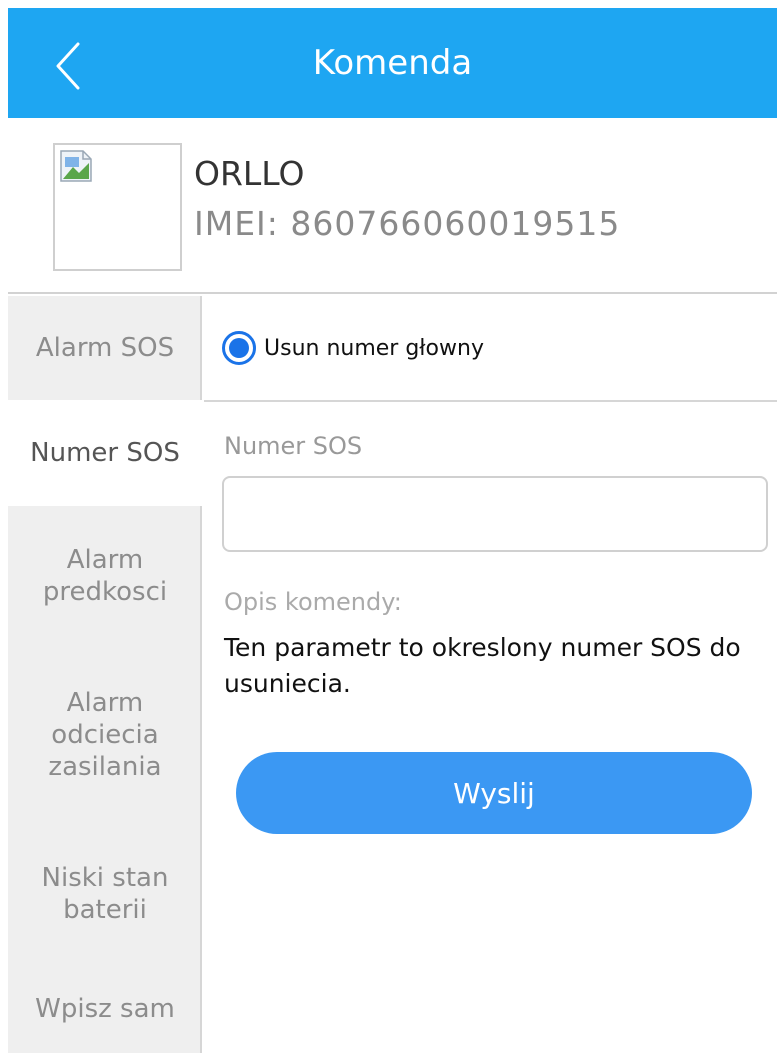  What do you see at coordinates (374, 348) in the screenshot?
I see `radio-label: Usun numer głowny` at bounding box center [374, 348].